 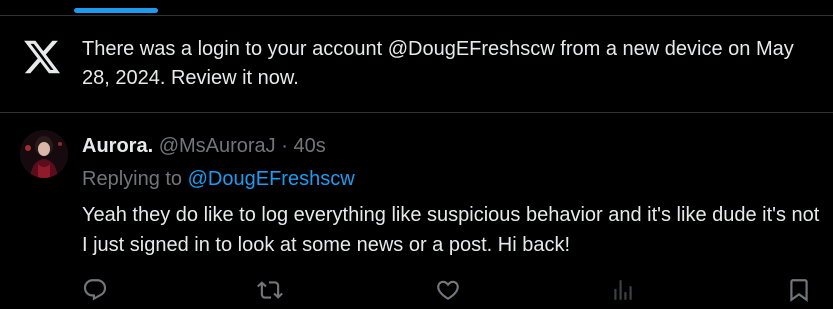 I want to click on avatar-image, so click(x=44, y=154).